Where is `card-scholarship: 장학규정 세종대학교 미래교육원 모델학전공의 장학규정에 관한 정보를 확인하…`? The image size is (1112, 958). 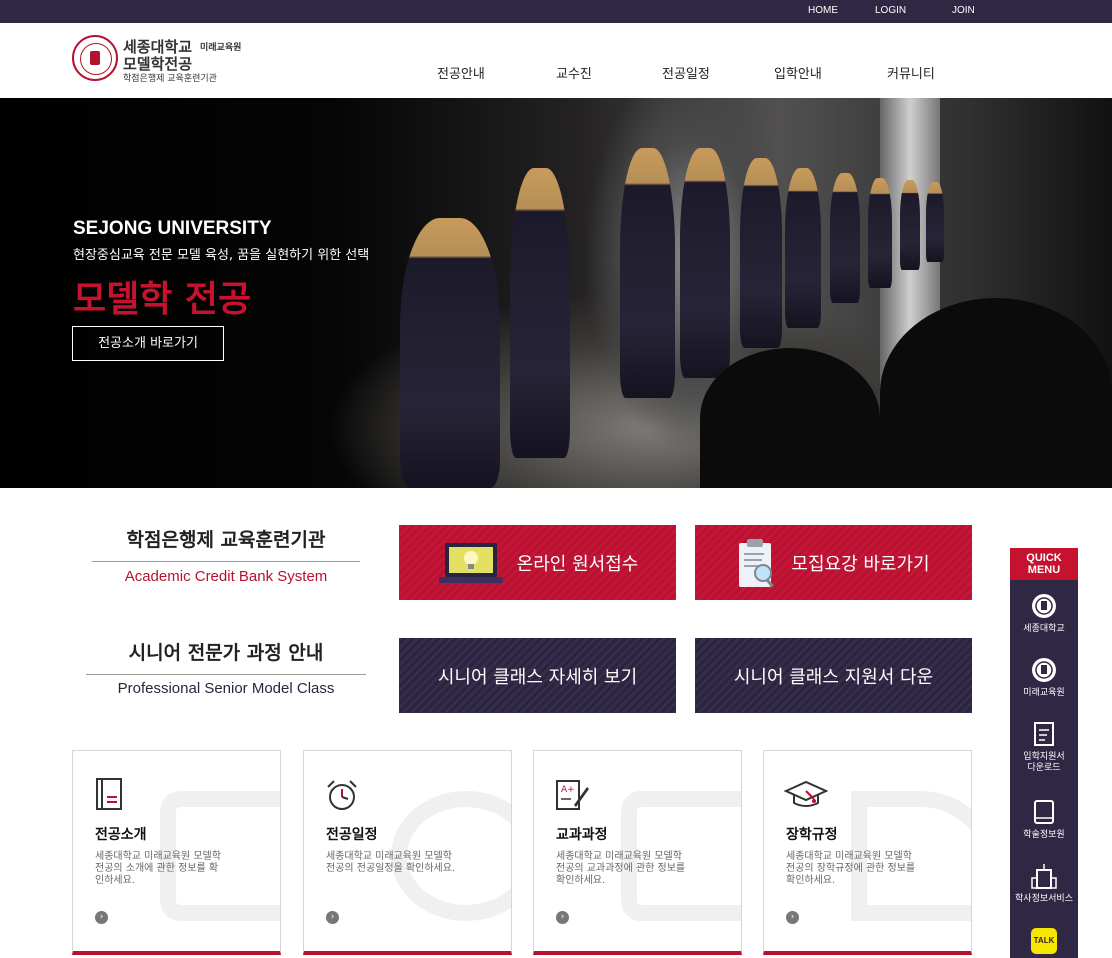
card-scholarship: 장학규정 세종대학교 미래교육원 모델학전공의 장학규정에 관한 정보를 확인하… is located at coordinates (867, 852).